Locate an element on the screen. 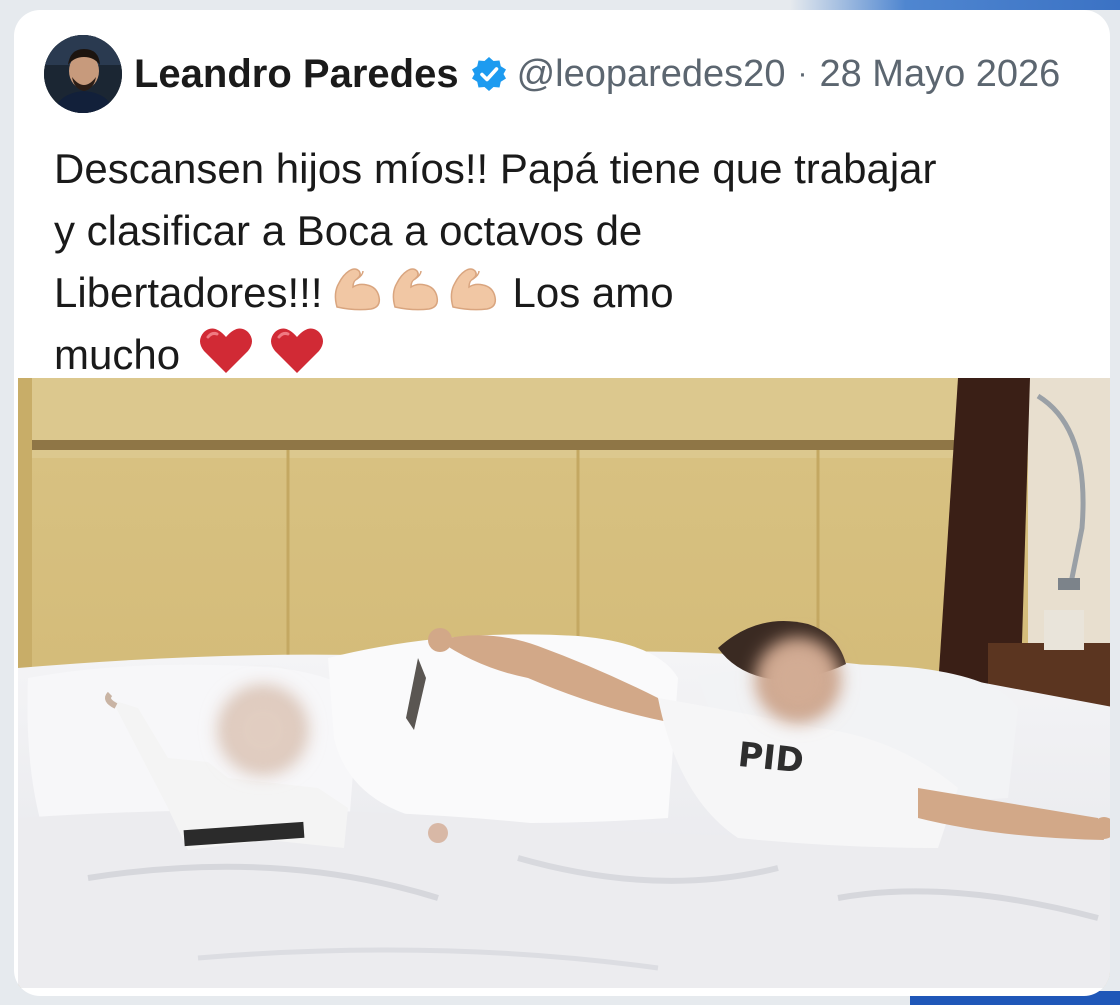 This screenshot has width=1120, height=1005. avatar-photo-icon is located at coordinates (83, 74).